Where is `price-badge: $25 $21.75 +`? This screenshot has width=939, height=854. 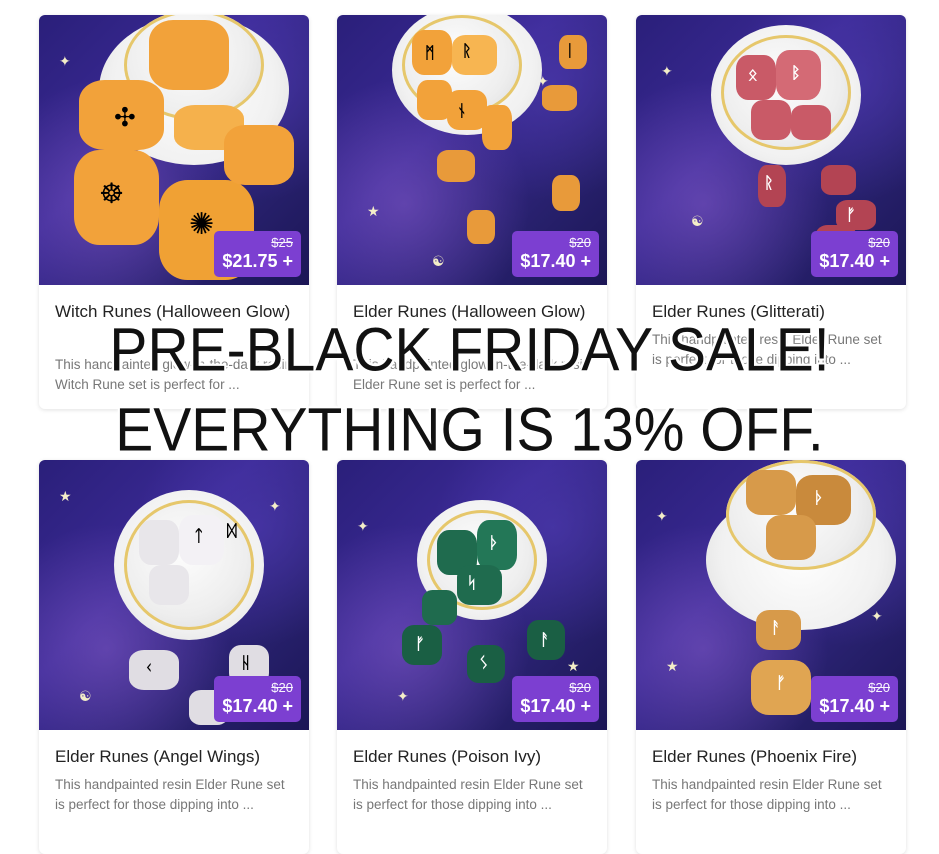 price-badge: $25 $21.75 + is located at coordinates (257, 254).